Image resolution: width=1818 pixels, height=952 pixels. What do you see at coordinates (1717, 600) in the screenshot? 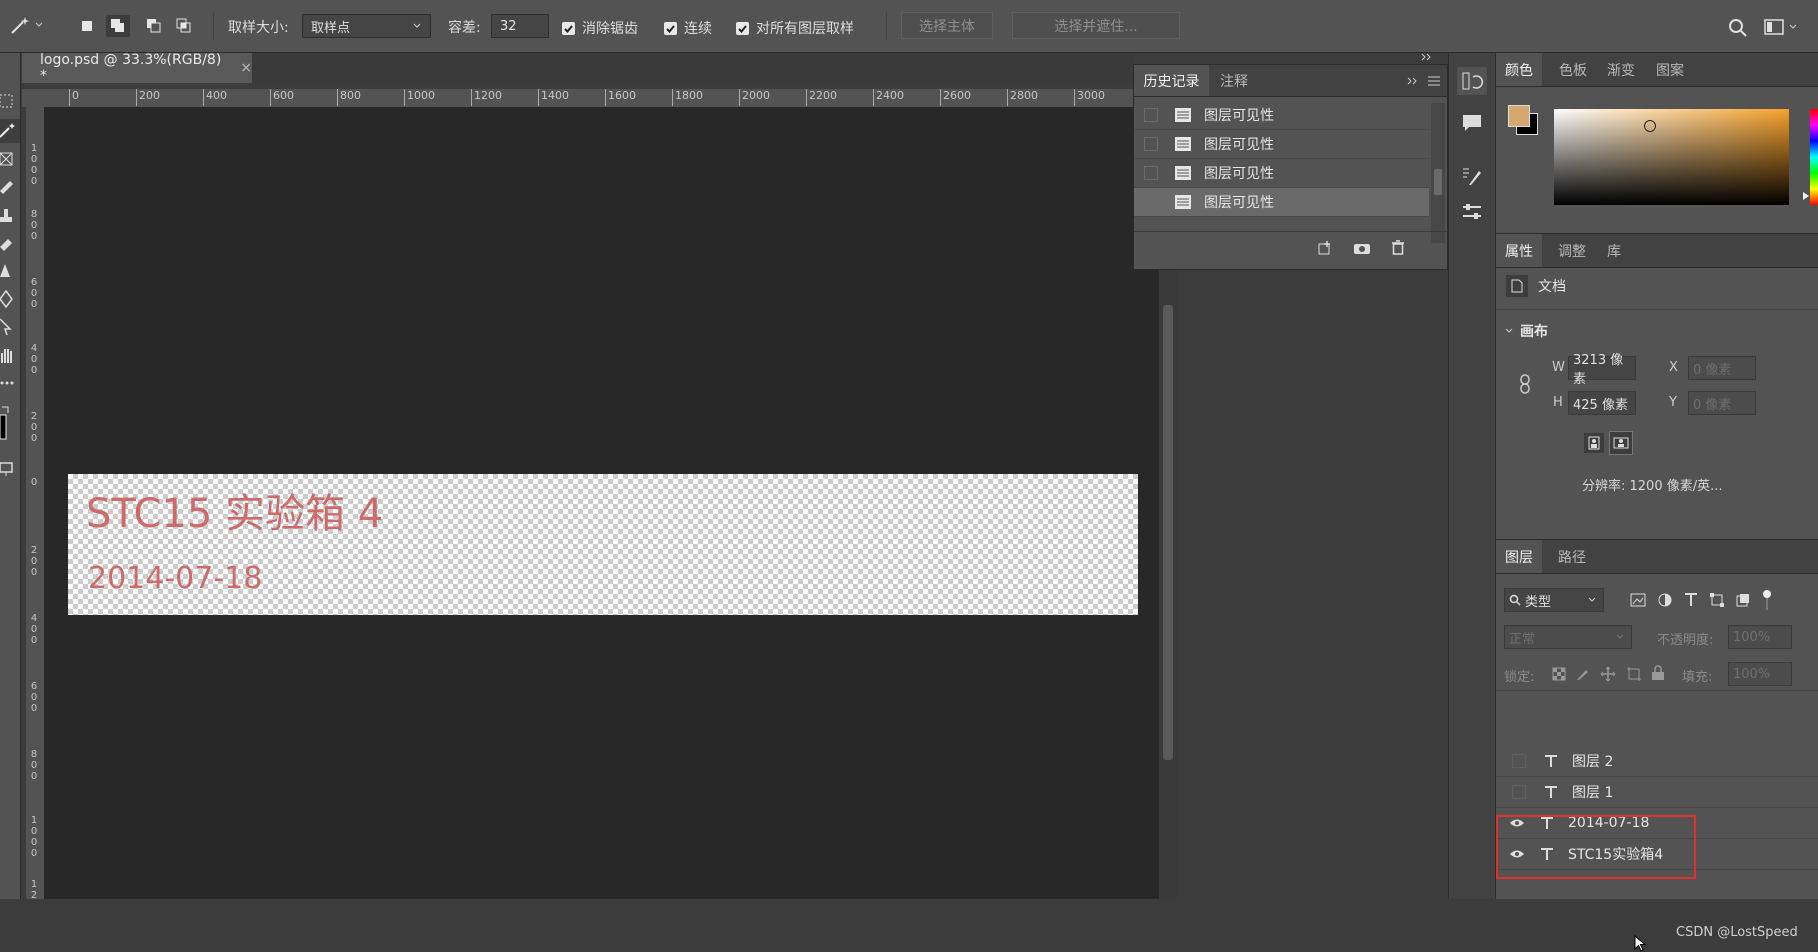
I see `filter-shape-icon` at bounding box center [1717, 600].